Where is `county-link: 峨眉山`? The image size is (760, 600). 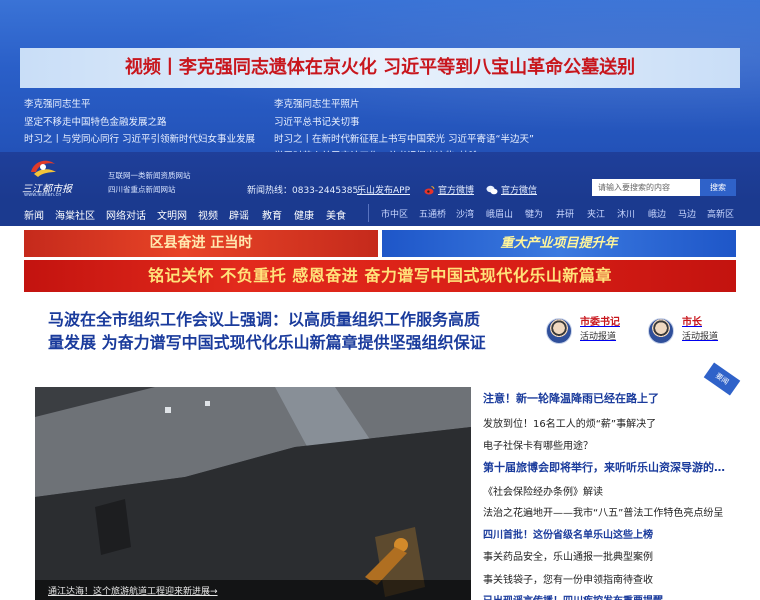 county-link: 峨眉山 is located at coordinates (499, 213).